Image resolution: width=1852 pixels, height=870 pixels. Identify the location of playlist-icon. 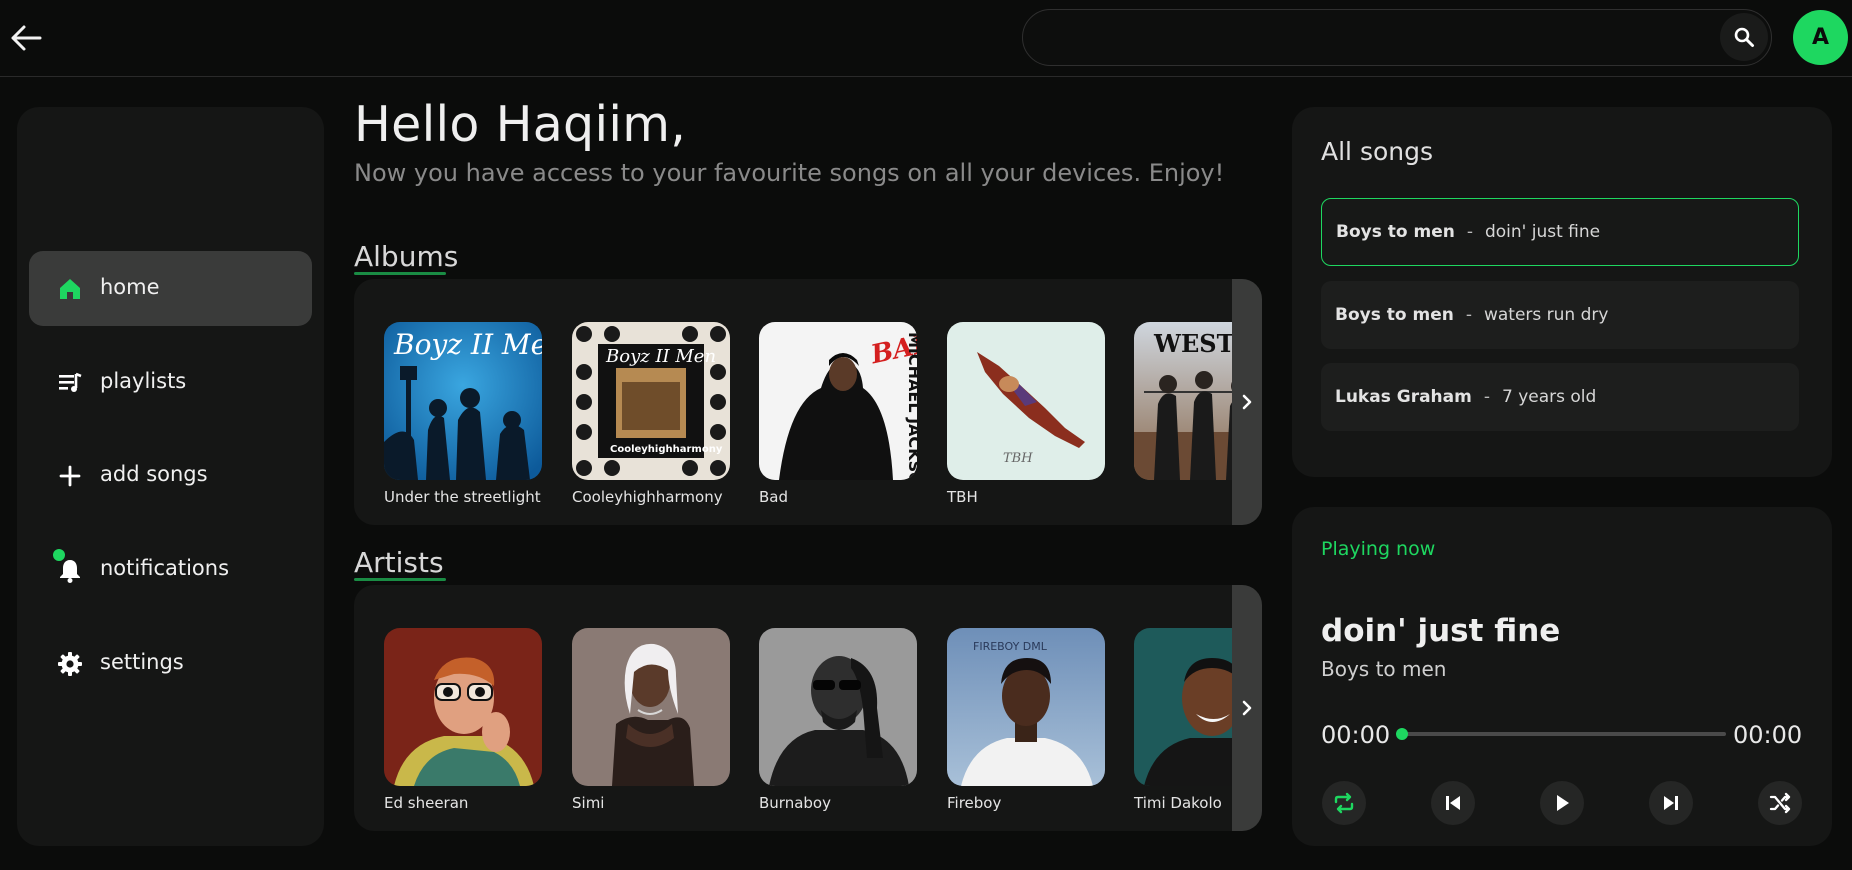
(70, 383).